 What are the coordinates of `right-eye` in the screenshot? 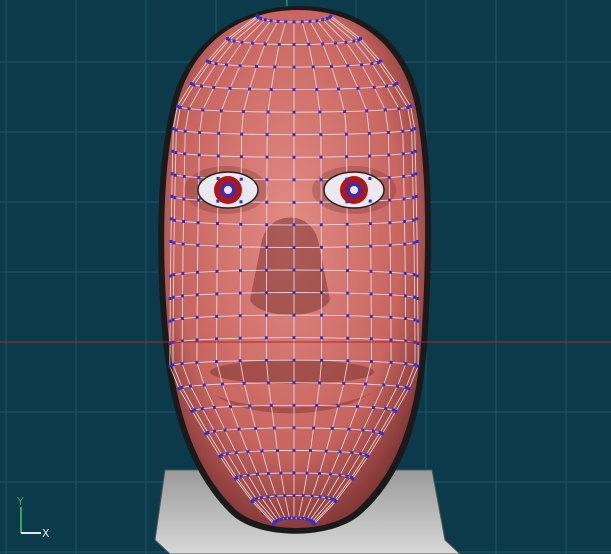 It's located at (354, 190).